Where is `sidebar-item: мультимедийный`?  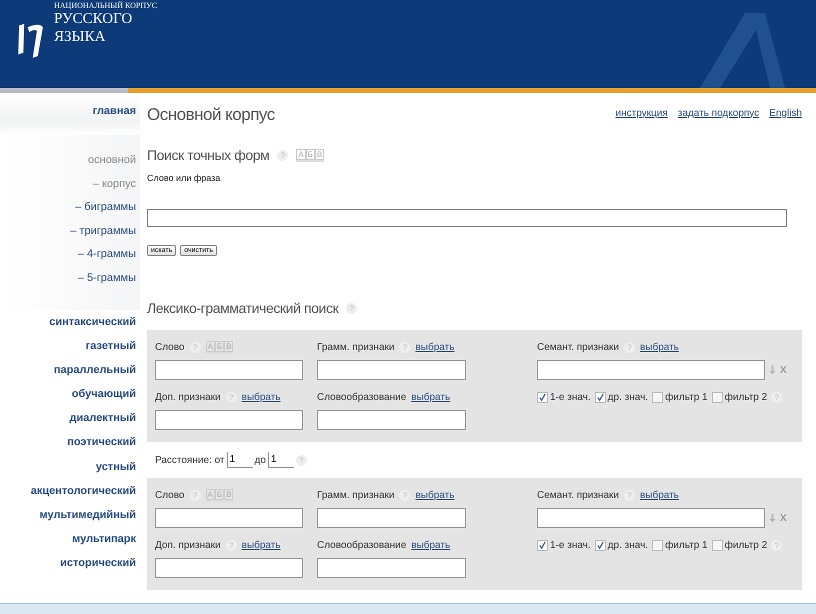
sidebar-item: мультимедийный is located at coordinates (70, 514).